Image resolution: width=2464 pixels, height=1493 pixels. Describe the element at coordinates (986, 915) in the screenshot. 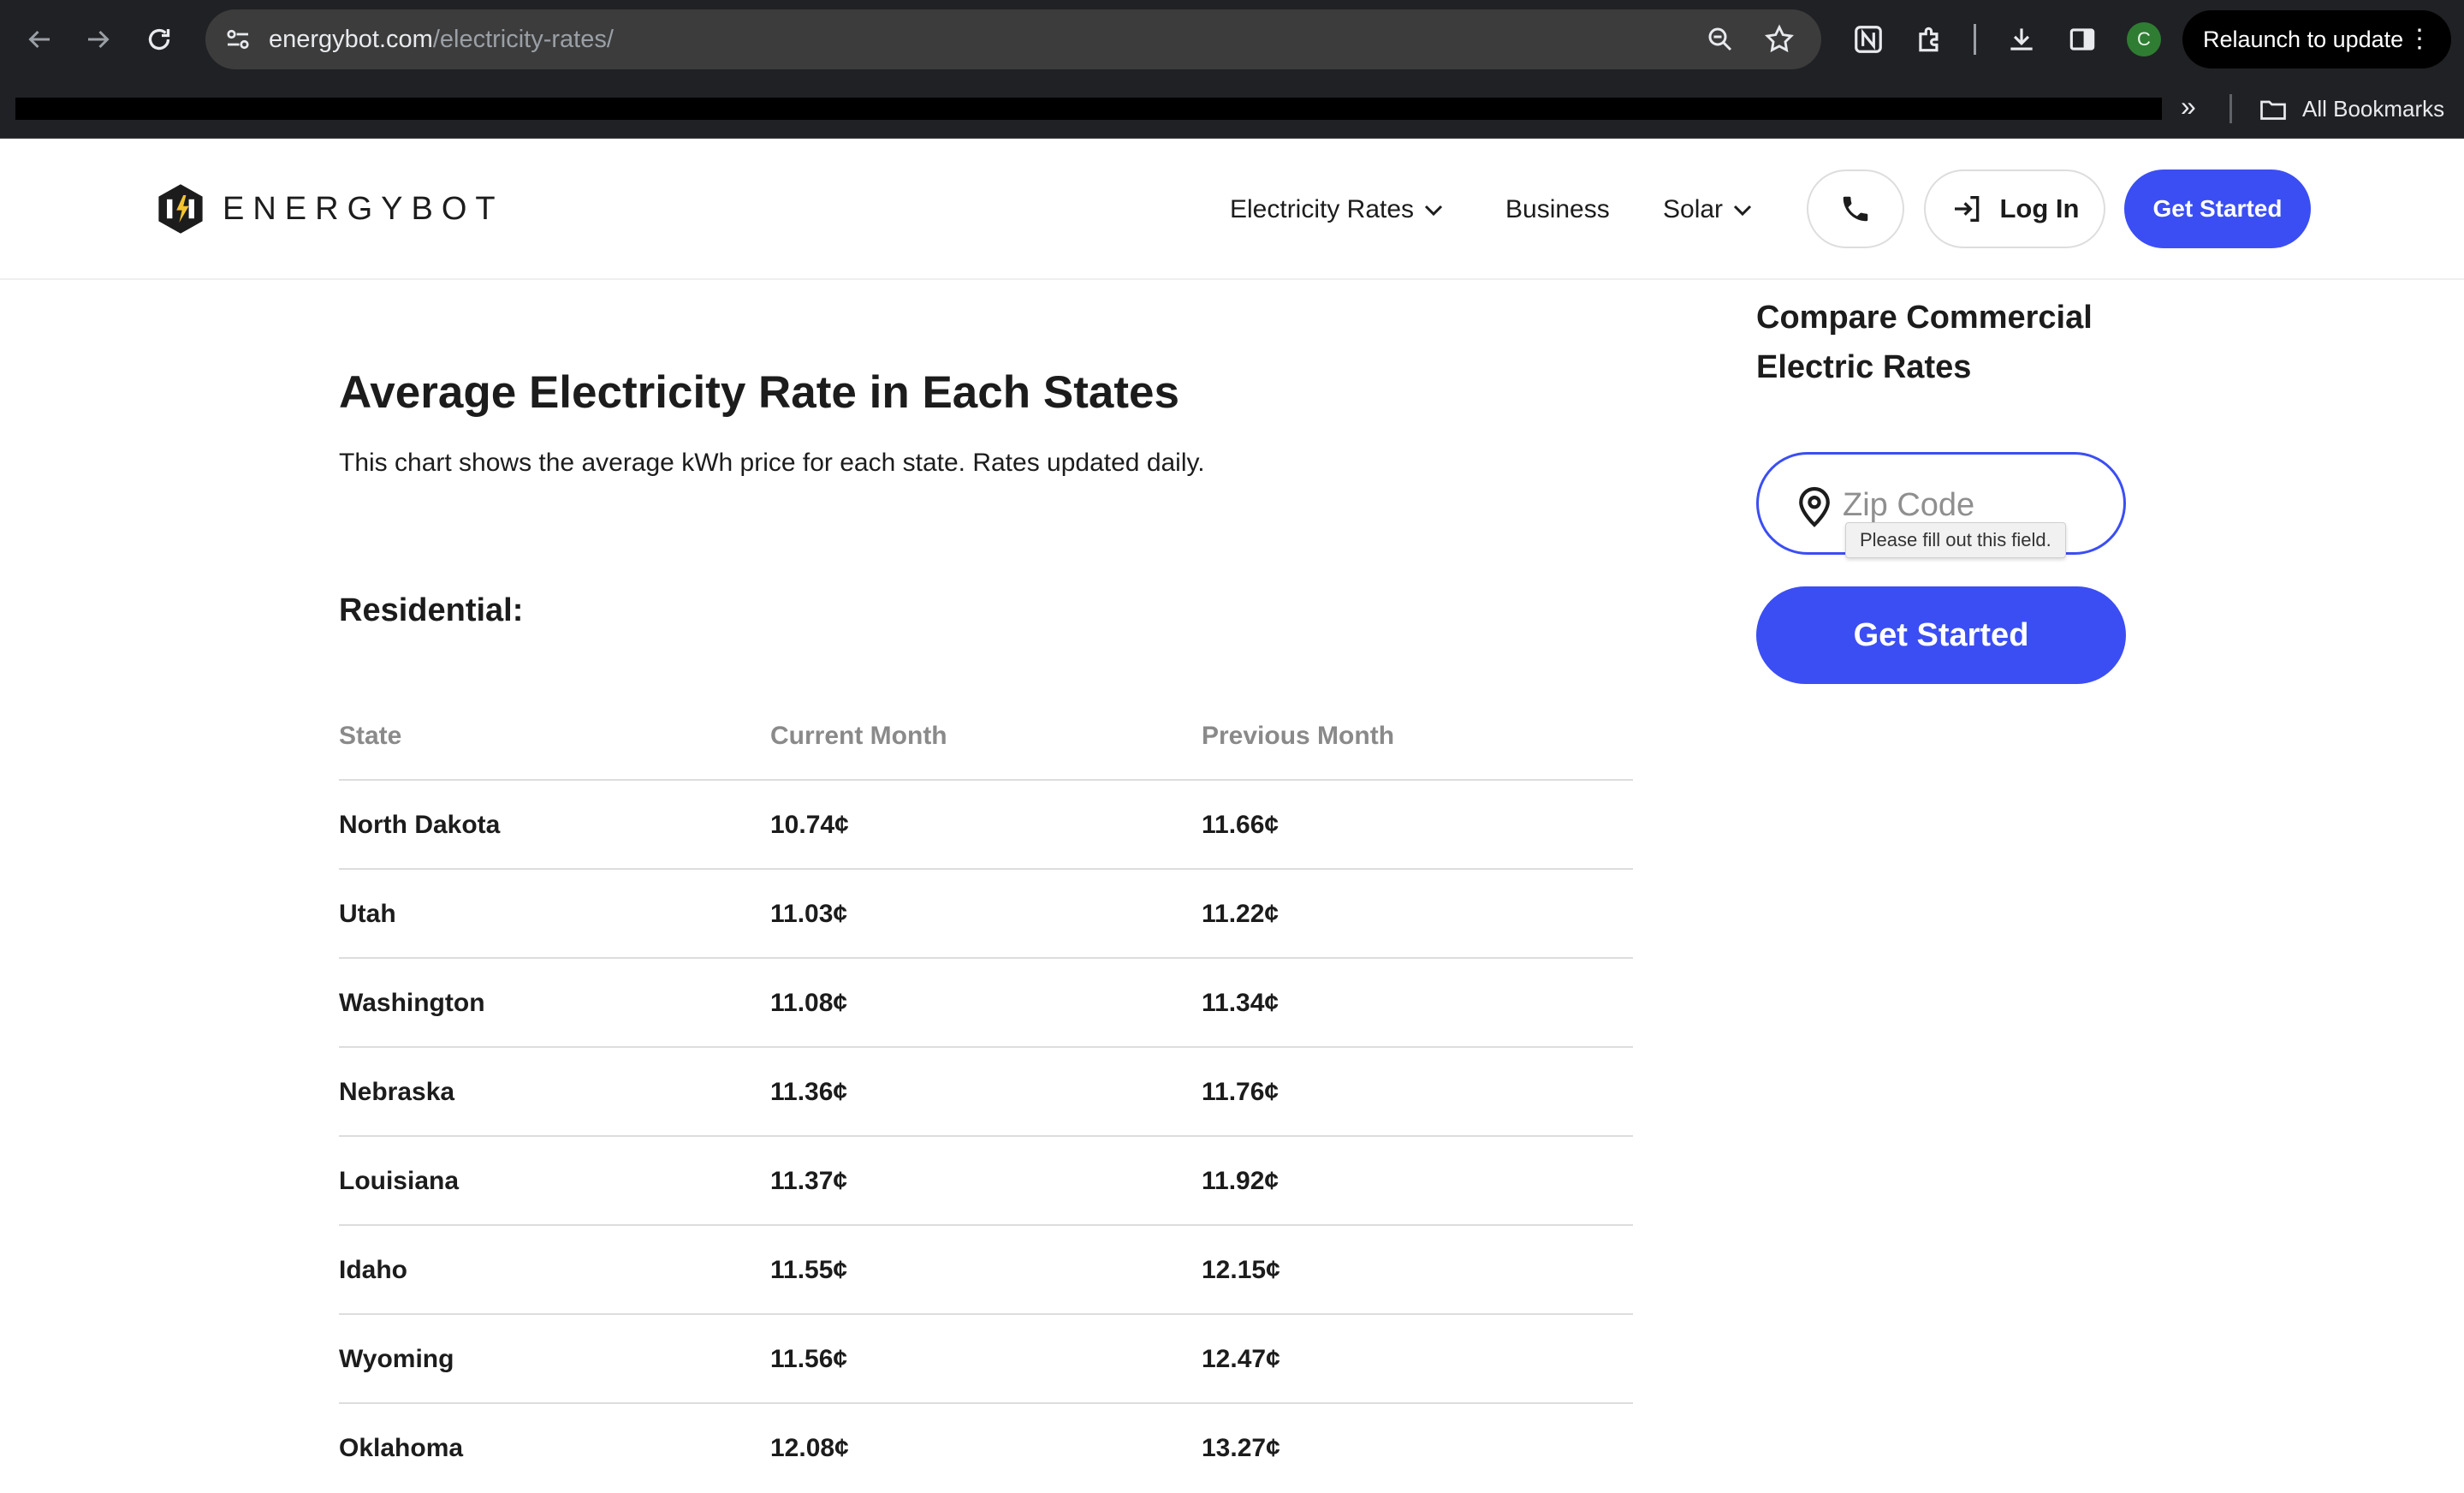

I see `table-row: Utah 11.03¢ 11.22¢` at that location.